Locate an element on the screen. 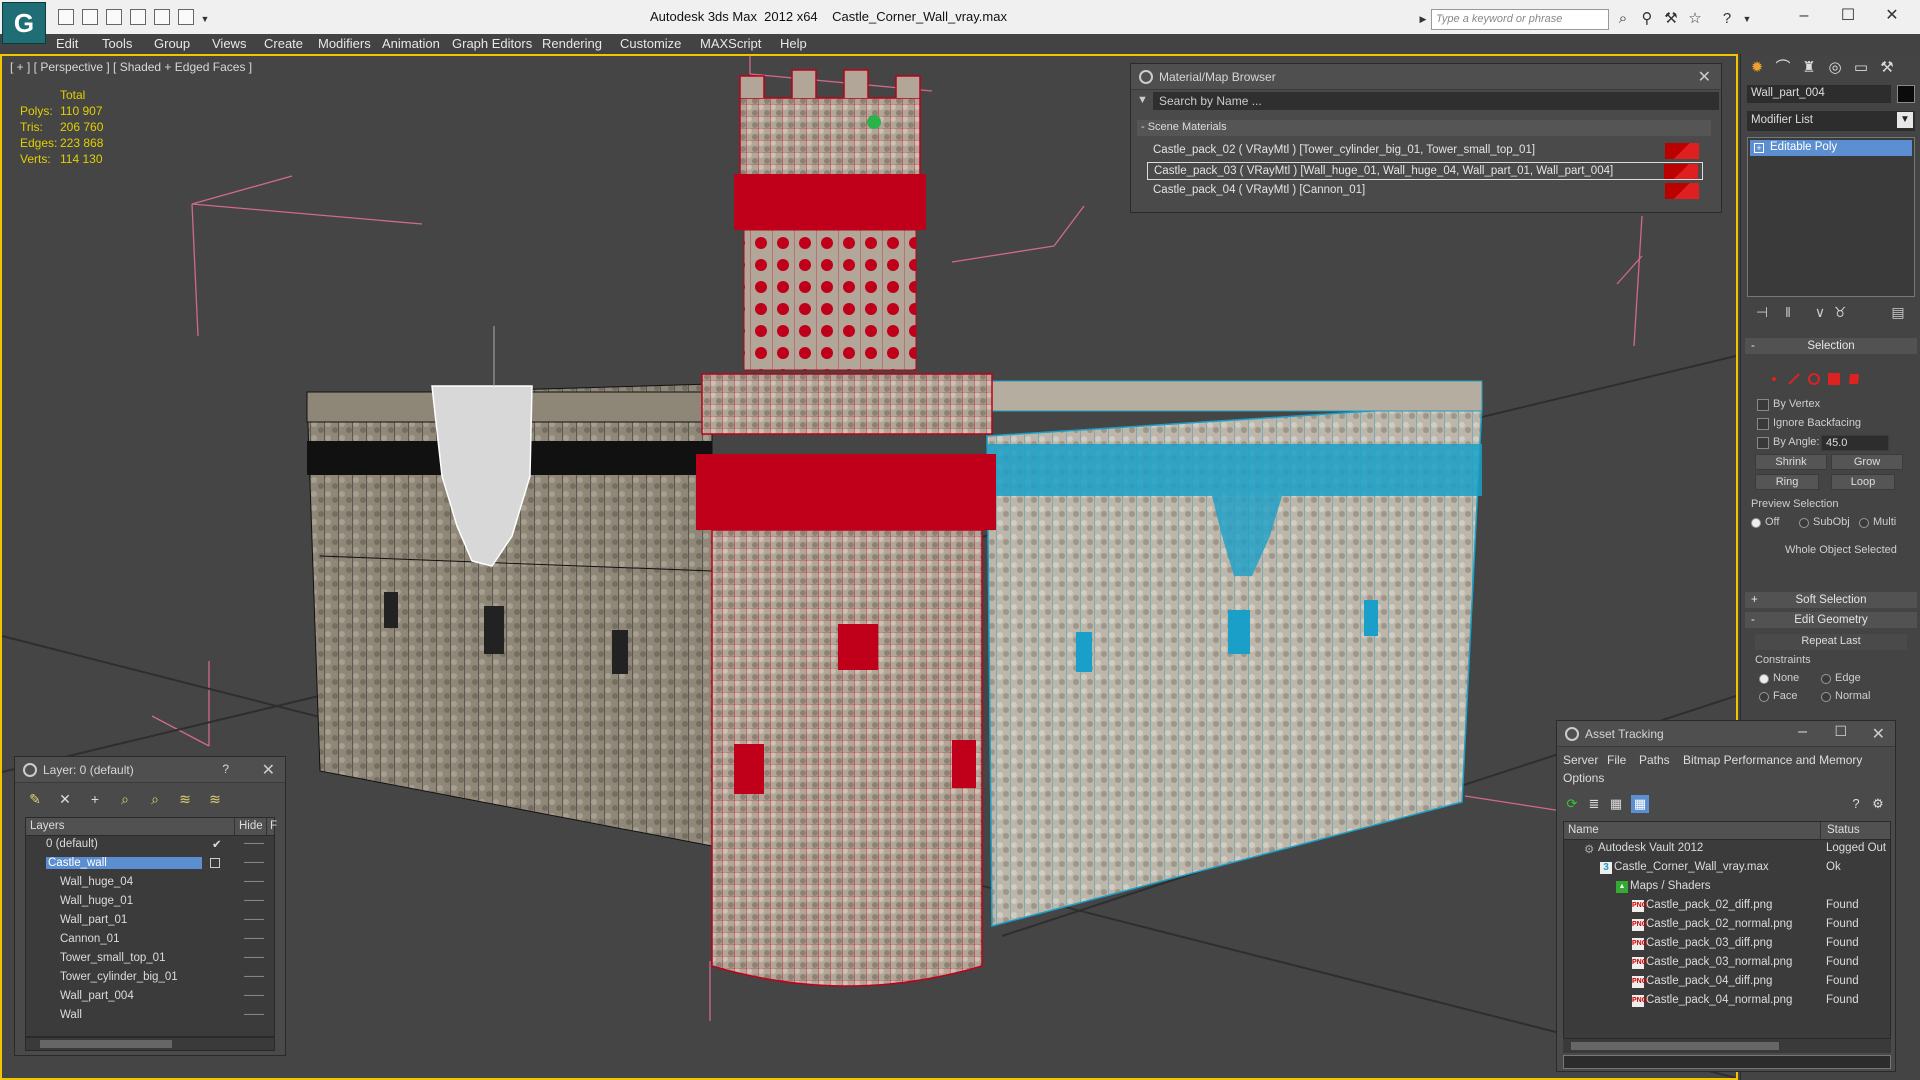 This screenshot has height=1080, width=1920. column-freeze: F is located at coordinates (271, 827).